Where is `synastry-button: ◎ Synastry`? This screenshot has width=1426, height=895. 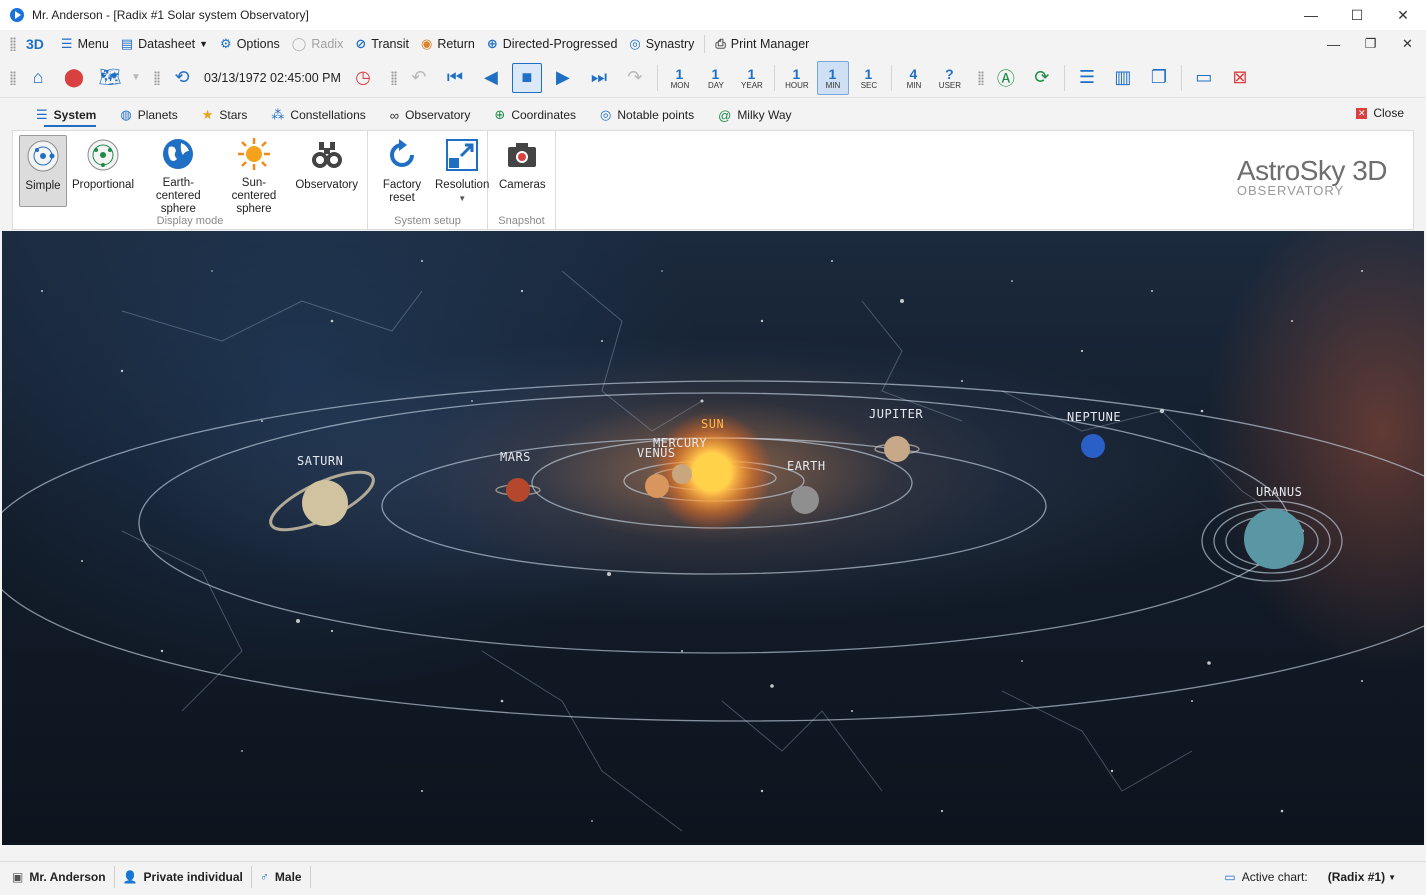 synastry-button: ◎ Synastry is located at coordinates (661, 44).